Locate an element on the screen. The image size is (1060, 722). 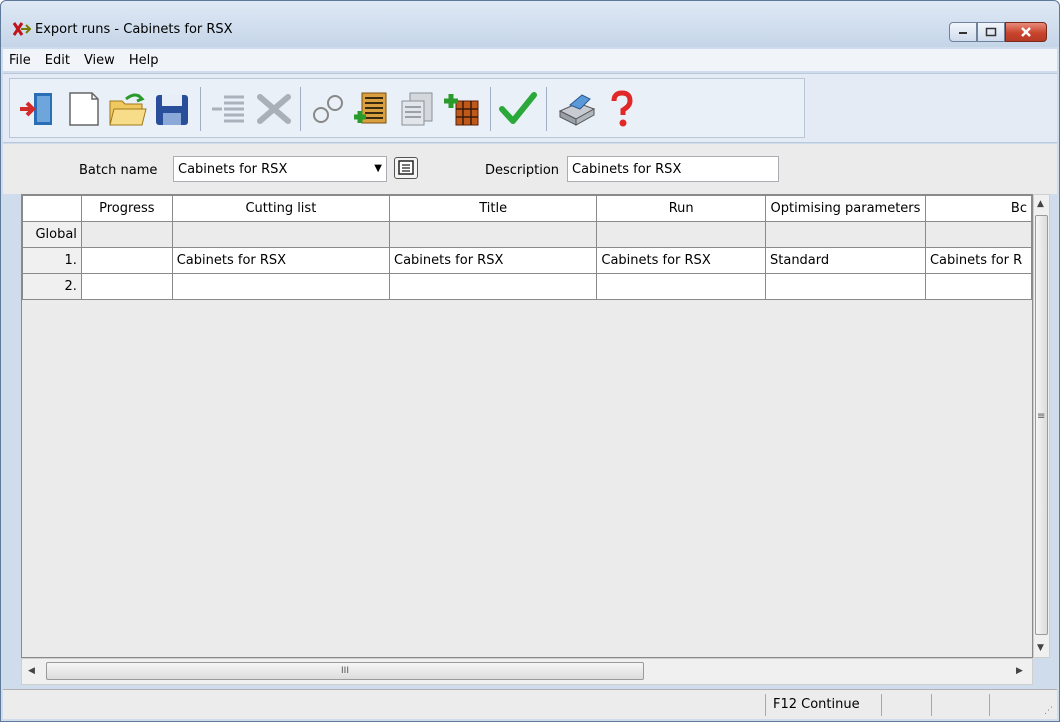
list-icon is located at coordinates (228, 109).